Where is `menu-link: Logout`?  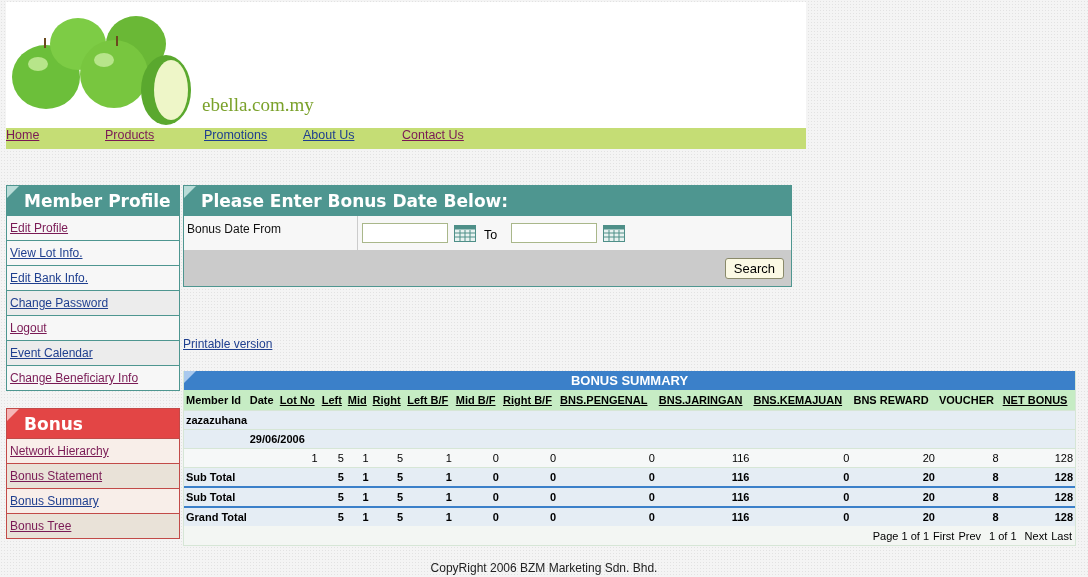 menu-link: Logout is located at coordinates (28, 328).